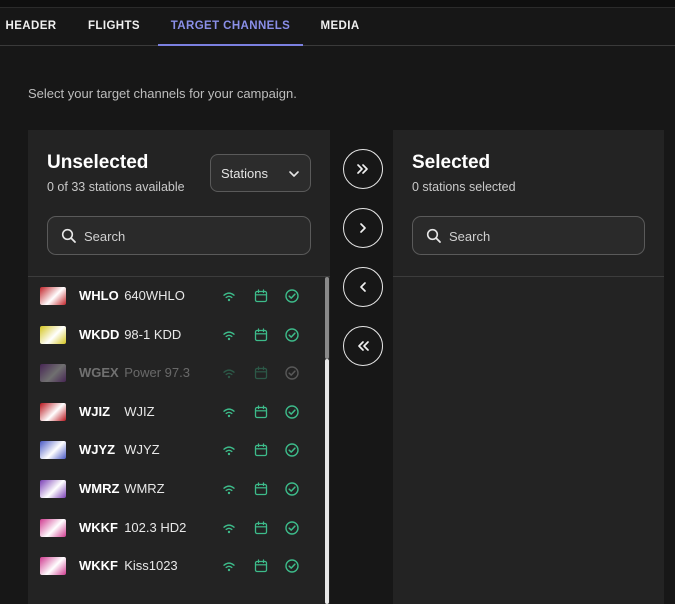 The height and width of the screenshot is (604, 675). I want to click on station-row: WKKF 102.3 HD2, so click(176, 528).